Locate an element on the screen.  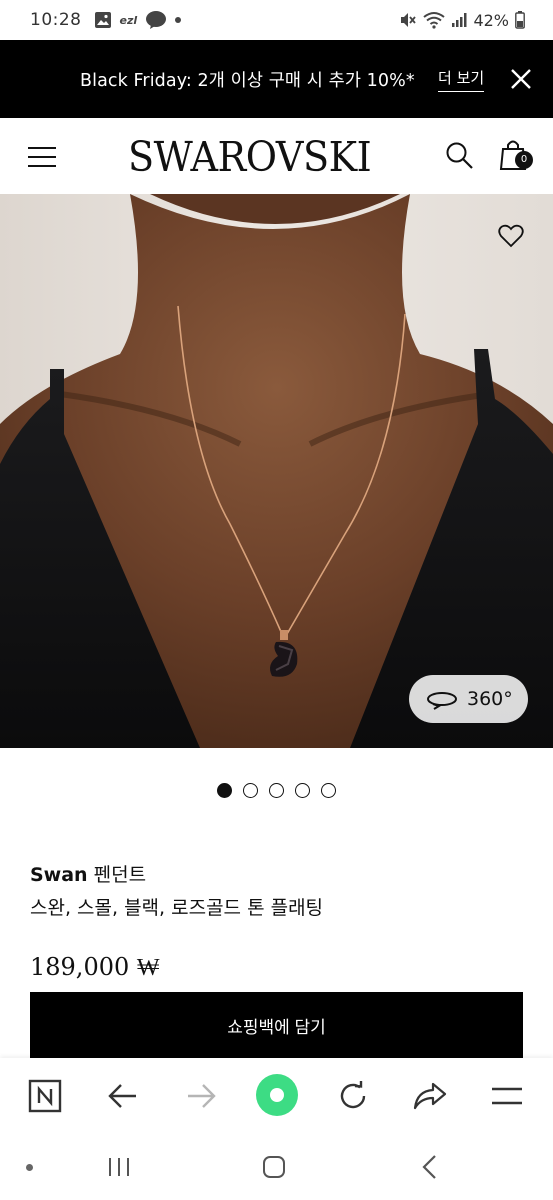
battery-icon is located at coordinates (520, 20).